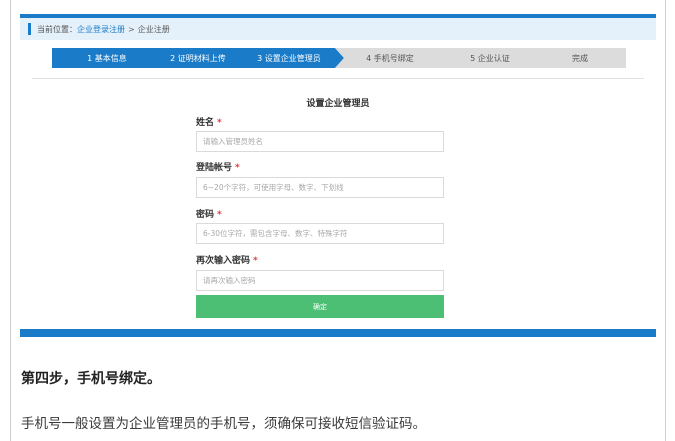  I want to click on divider, so click(338, 78).